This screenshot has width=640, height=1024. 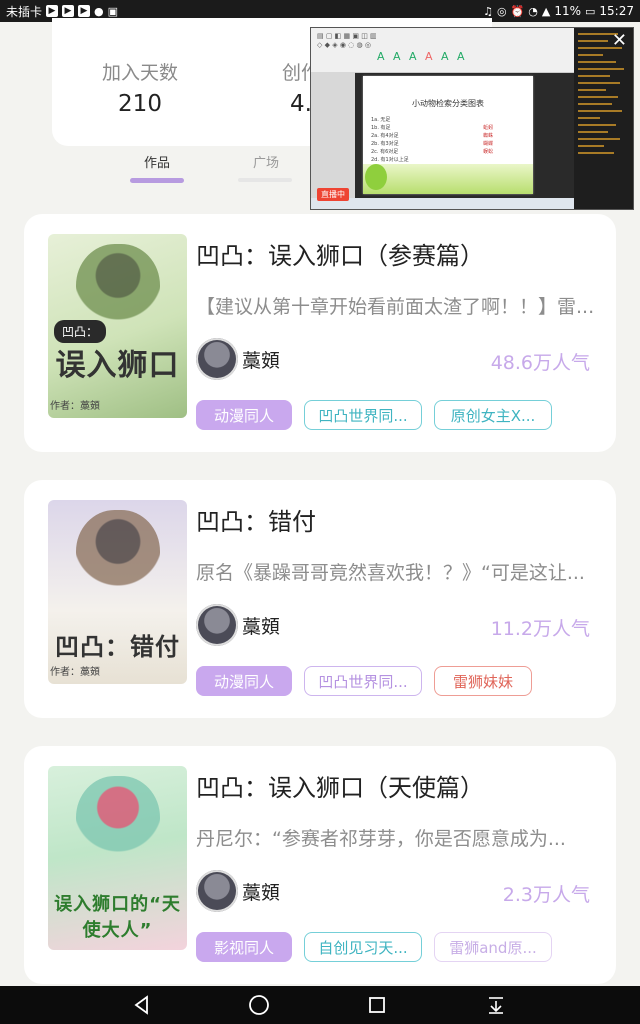 What do you see at coordinates (377, 1005) in the screenshot?
I see `recents-icon` at bounding box center [377, 1005].